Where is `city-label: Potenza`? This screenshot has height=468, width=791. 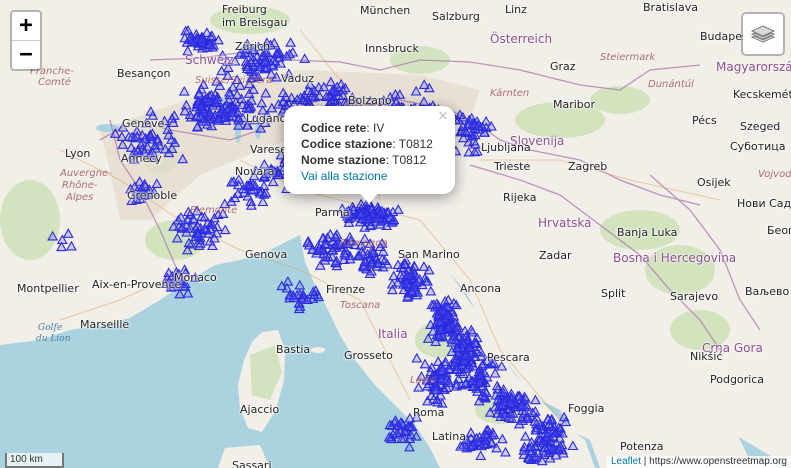
city-label: Potenza is located at coordinates (642, 446).